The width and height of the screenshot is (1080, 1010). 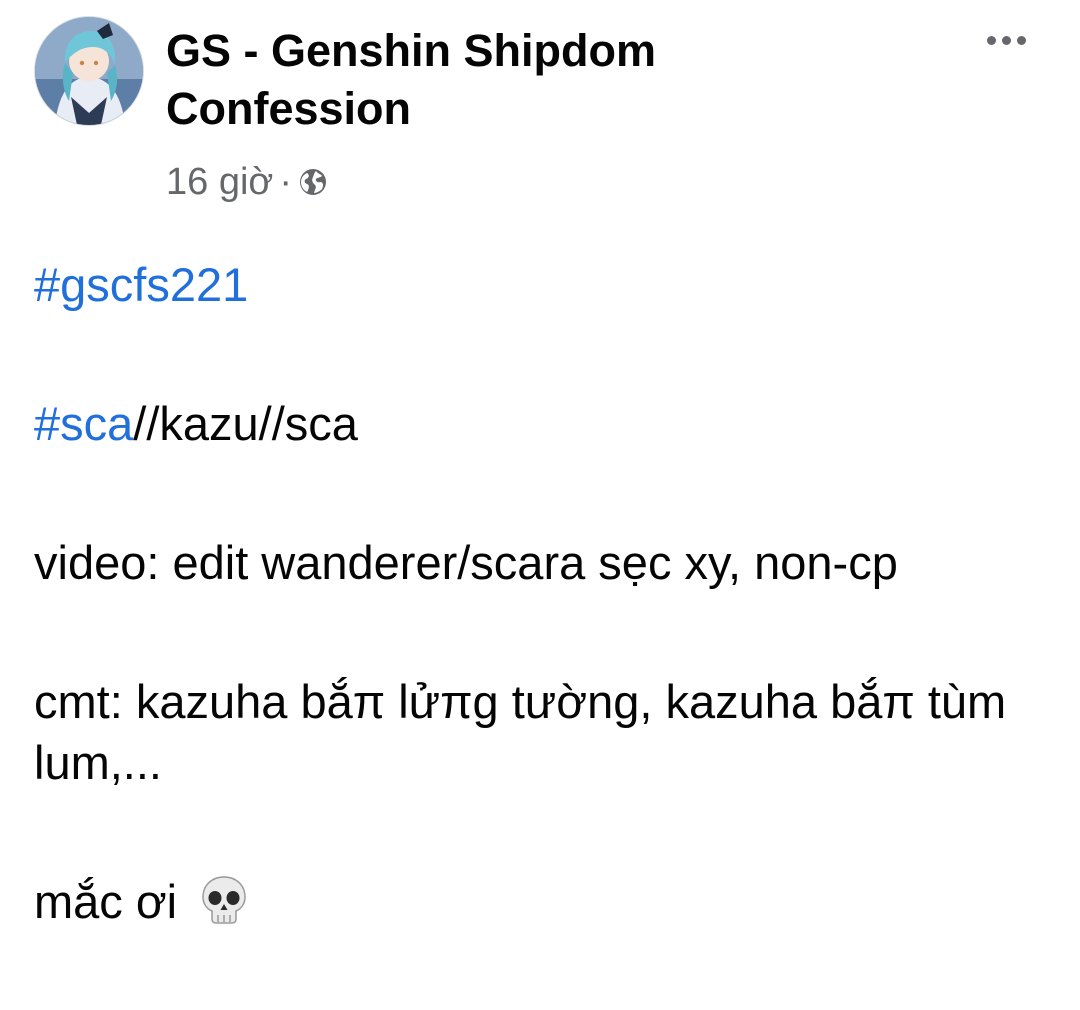 I want to click on post-paragraph: mắc ơi, so click(x=544, y=901).